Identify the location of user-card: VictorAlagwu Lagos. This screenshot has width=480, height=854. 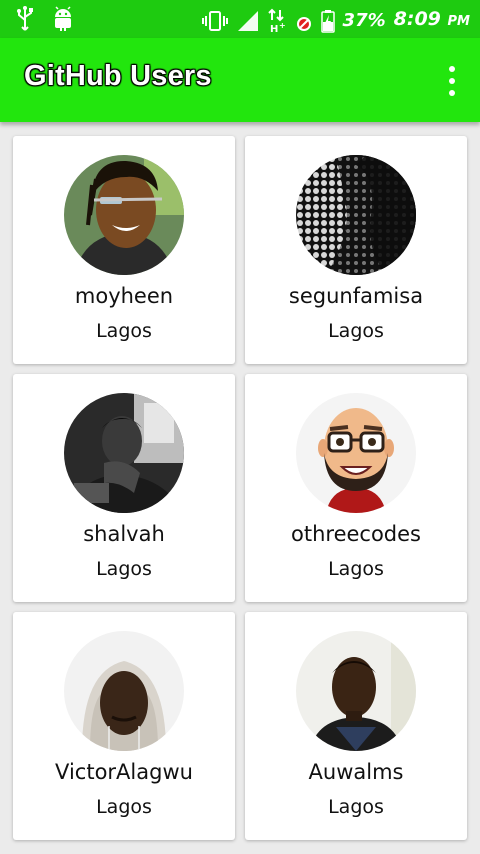
(124, 726).